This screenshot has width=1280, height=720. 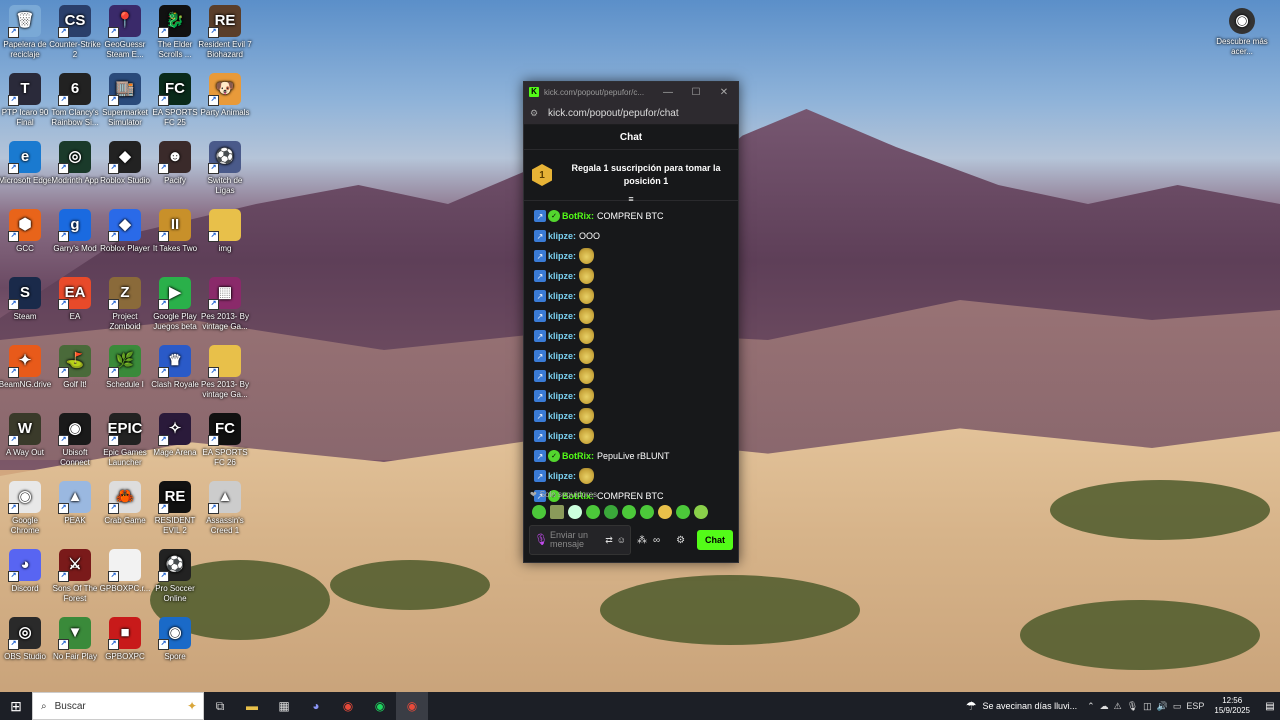 I want to click on address-bar: ⚙ kick.com/popout/pepufor/chat, so click(x=631, y=113).